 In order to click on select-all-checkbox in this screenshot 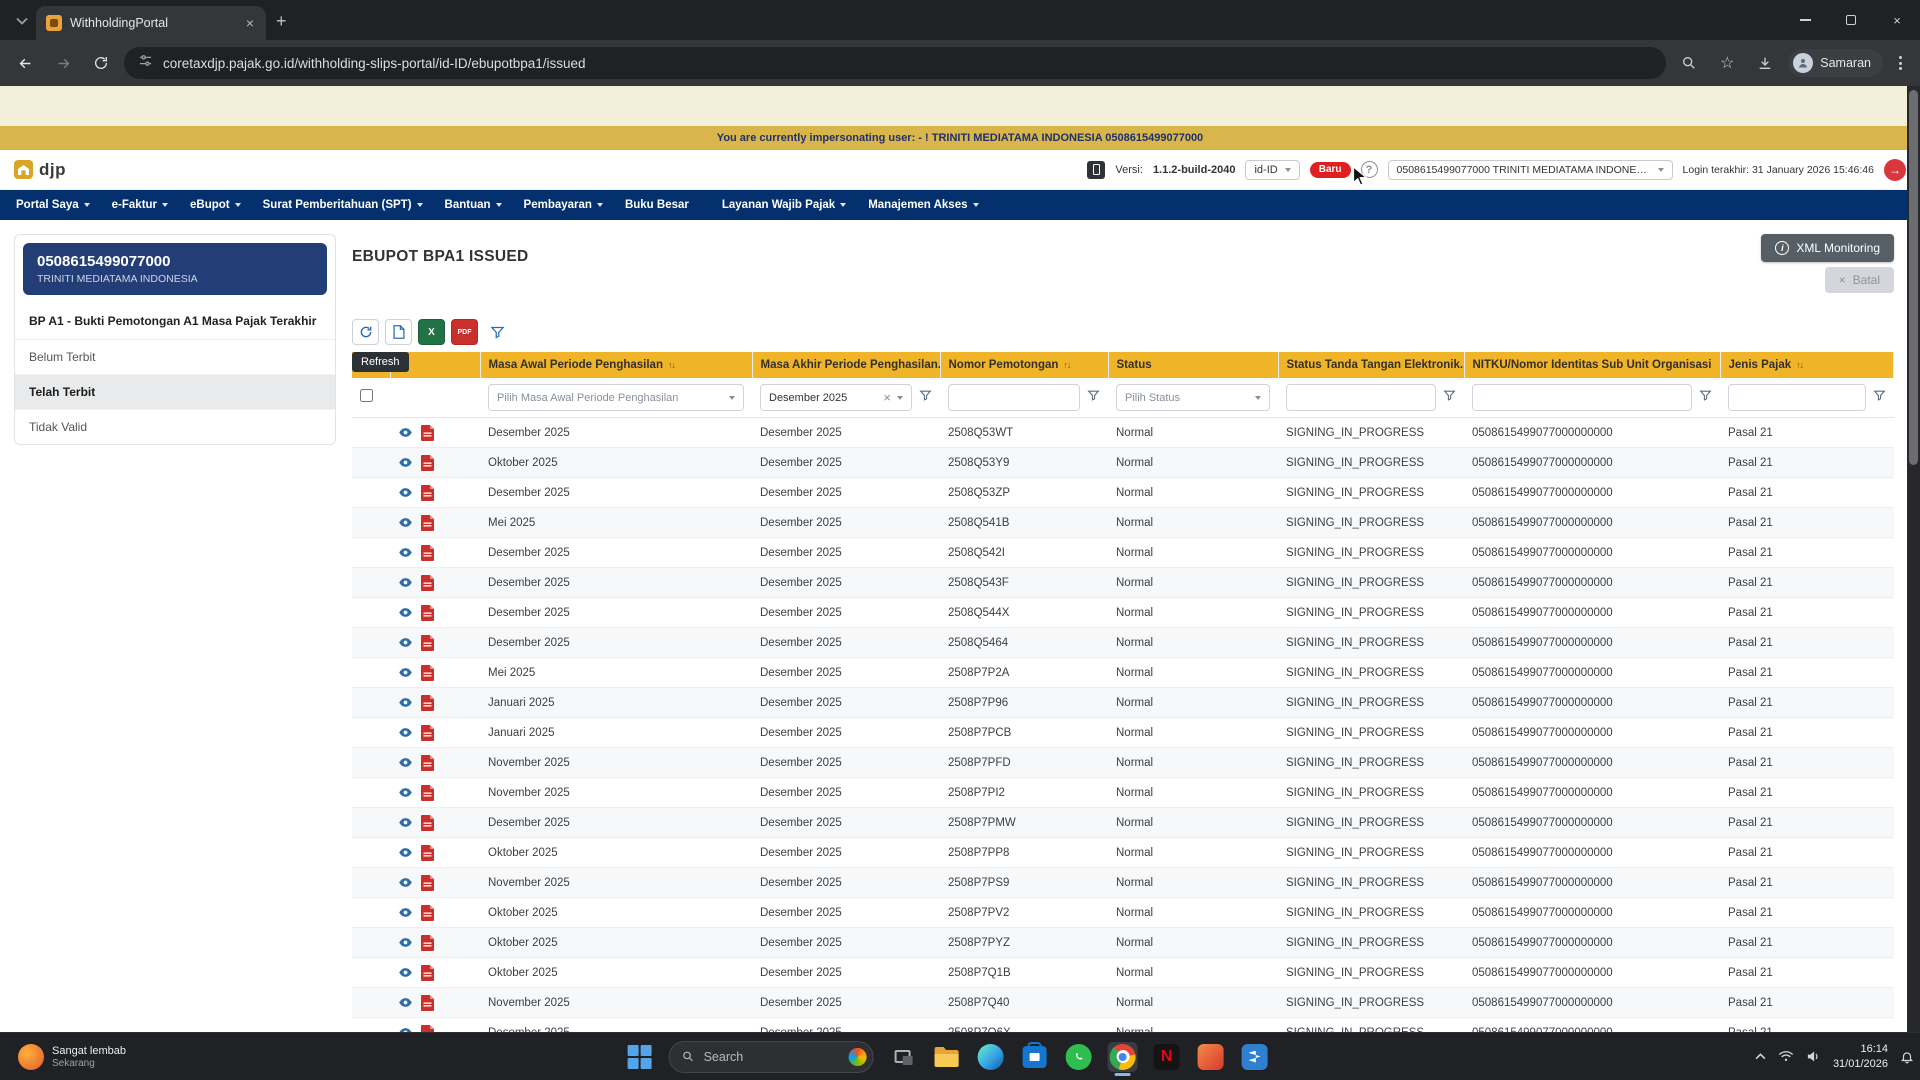, I will do `click(366, 395)`.